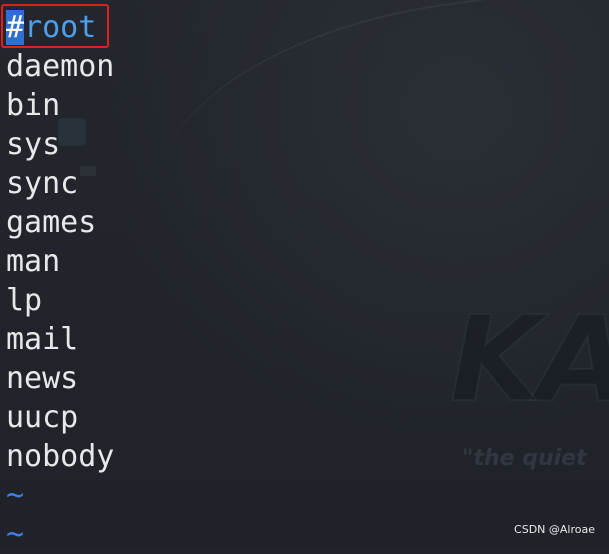  I want to click on buffer-line: man, so click(60, 261).